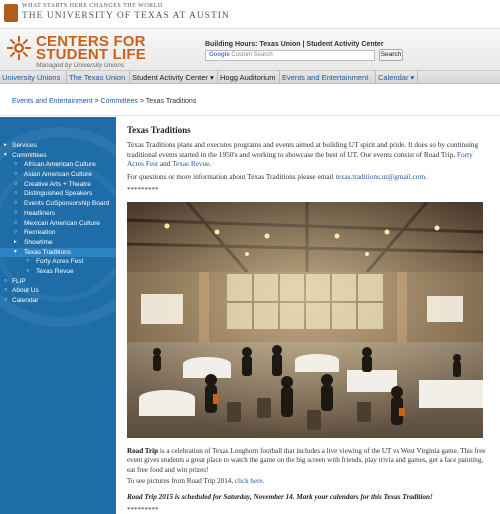 The width and height of the screenshot is (500, 514). Describe the element at coordinates (143, 451) in the screenshot. I see `roadtrip-bold: Road Trip` at that location.